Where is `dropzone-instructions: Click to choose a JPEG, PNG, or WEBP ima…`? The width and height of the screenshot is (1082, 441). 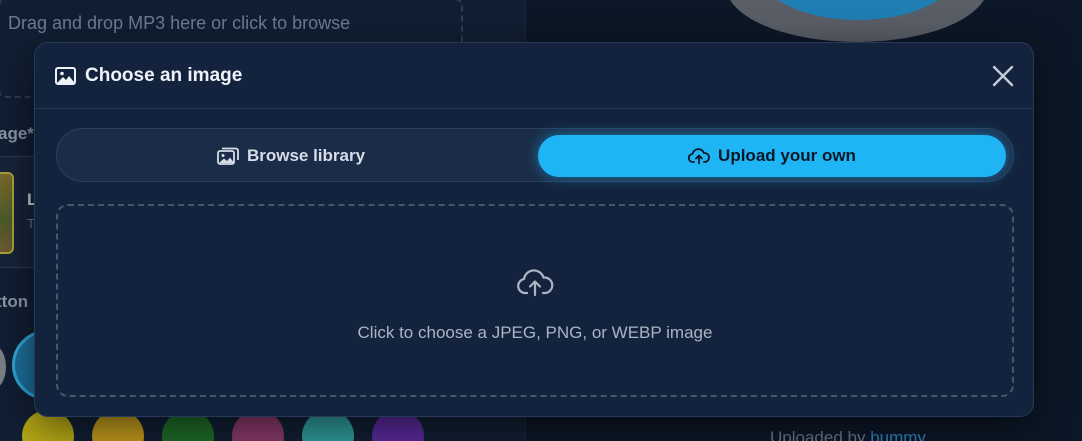 dropzone-instructions: Click to choose a JPEG, PNG, or WEBP ima… is located at coordinates (535, 332).